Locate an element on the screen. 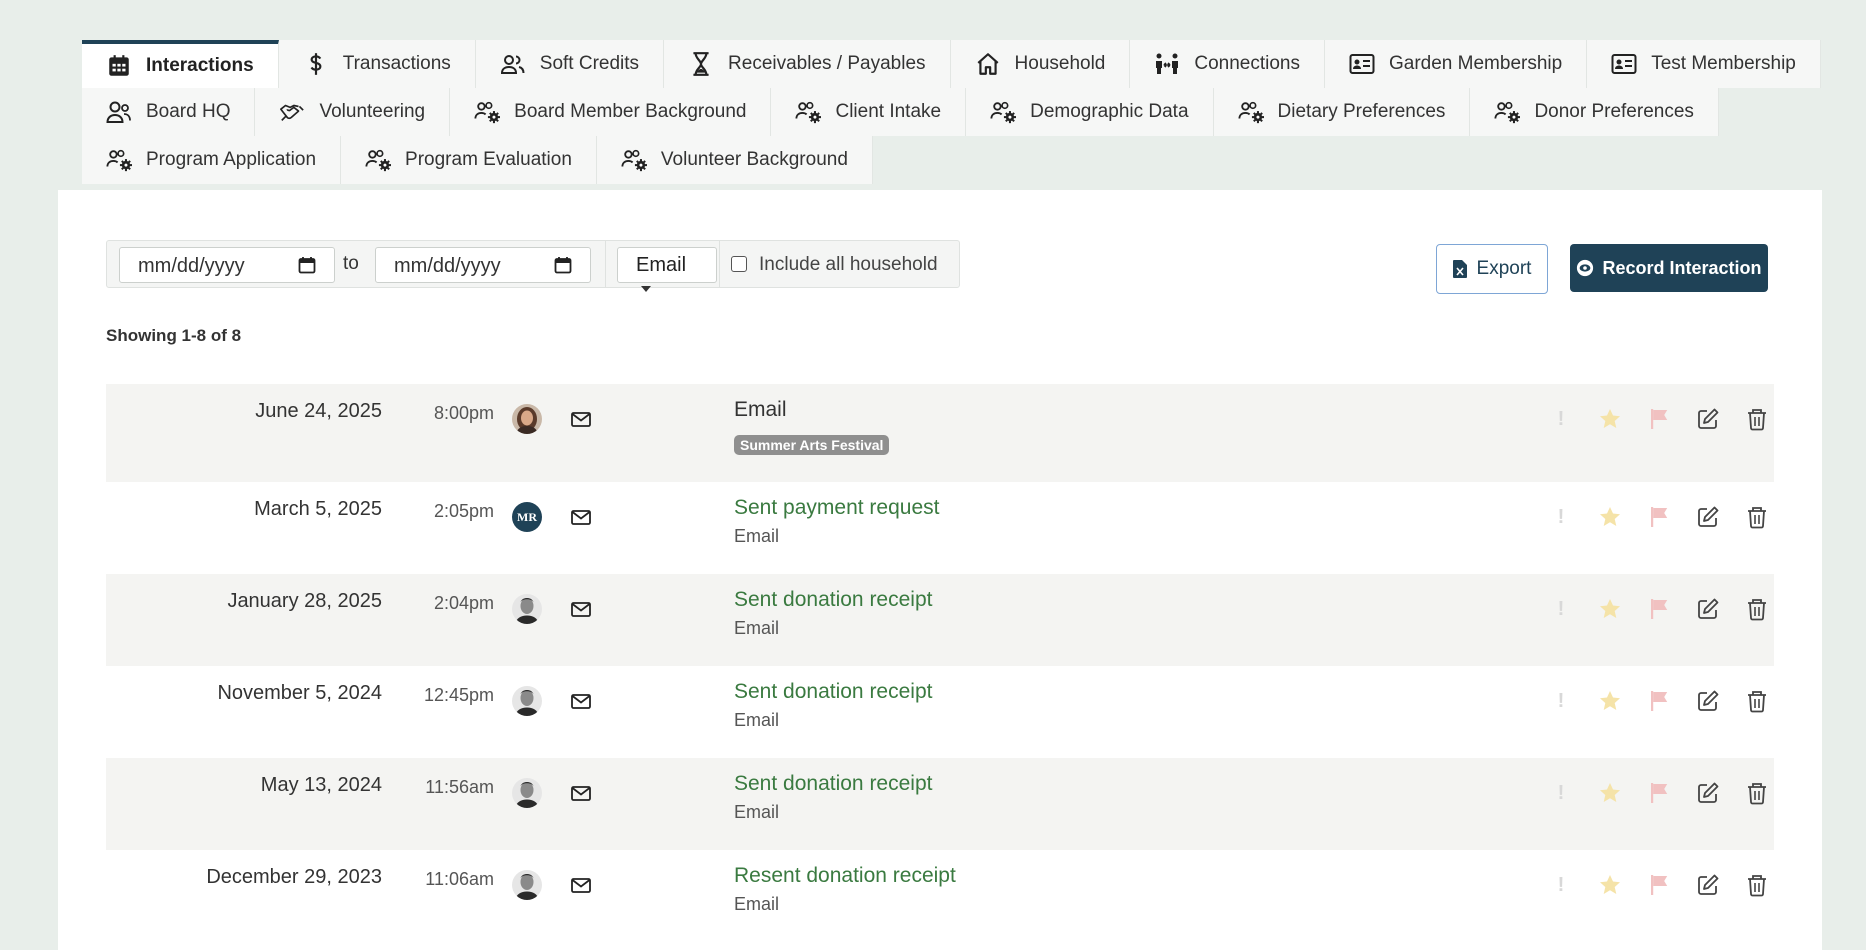 Image resolution: width=1866 pixels, height=950 pixels. date-to-placeholder: mm/dd/yyyy is located at coordinates (447, 266).